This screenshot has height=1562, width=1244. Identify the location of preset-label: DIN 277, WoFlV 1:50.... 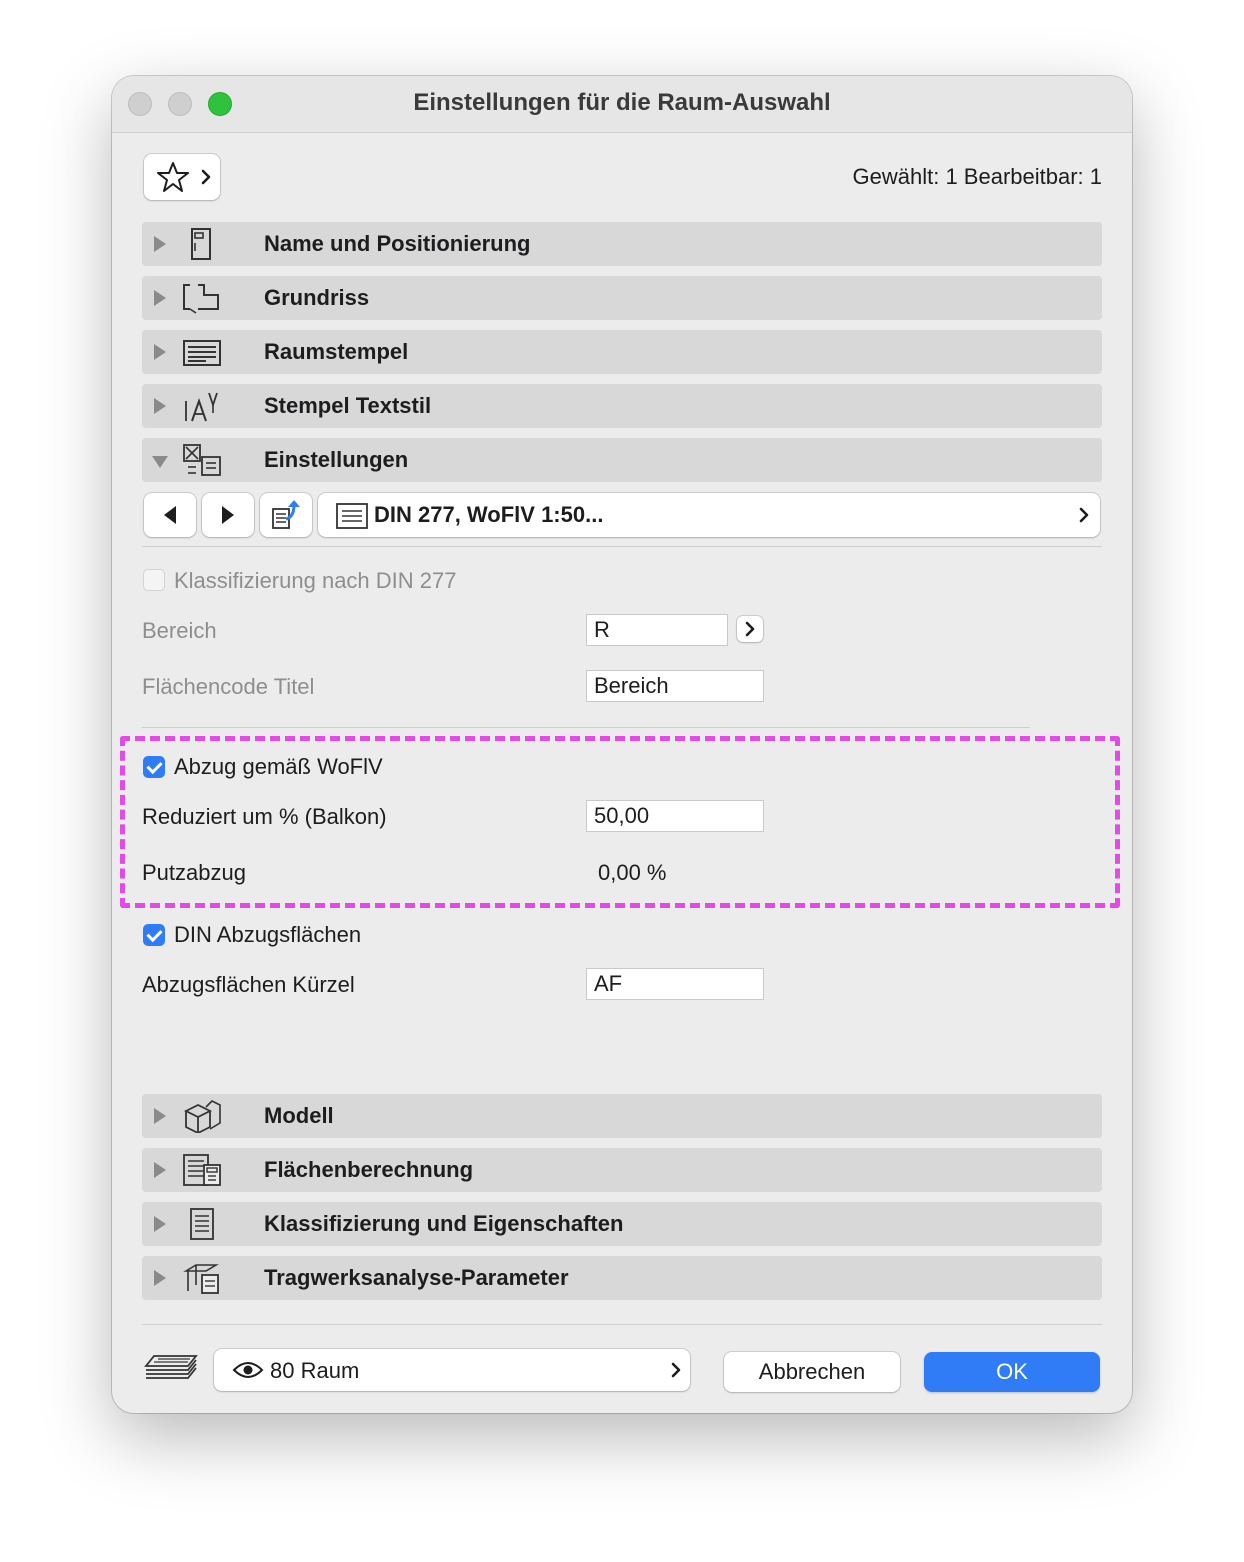
(489, 514).